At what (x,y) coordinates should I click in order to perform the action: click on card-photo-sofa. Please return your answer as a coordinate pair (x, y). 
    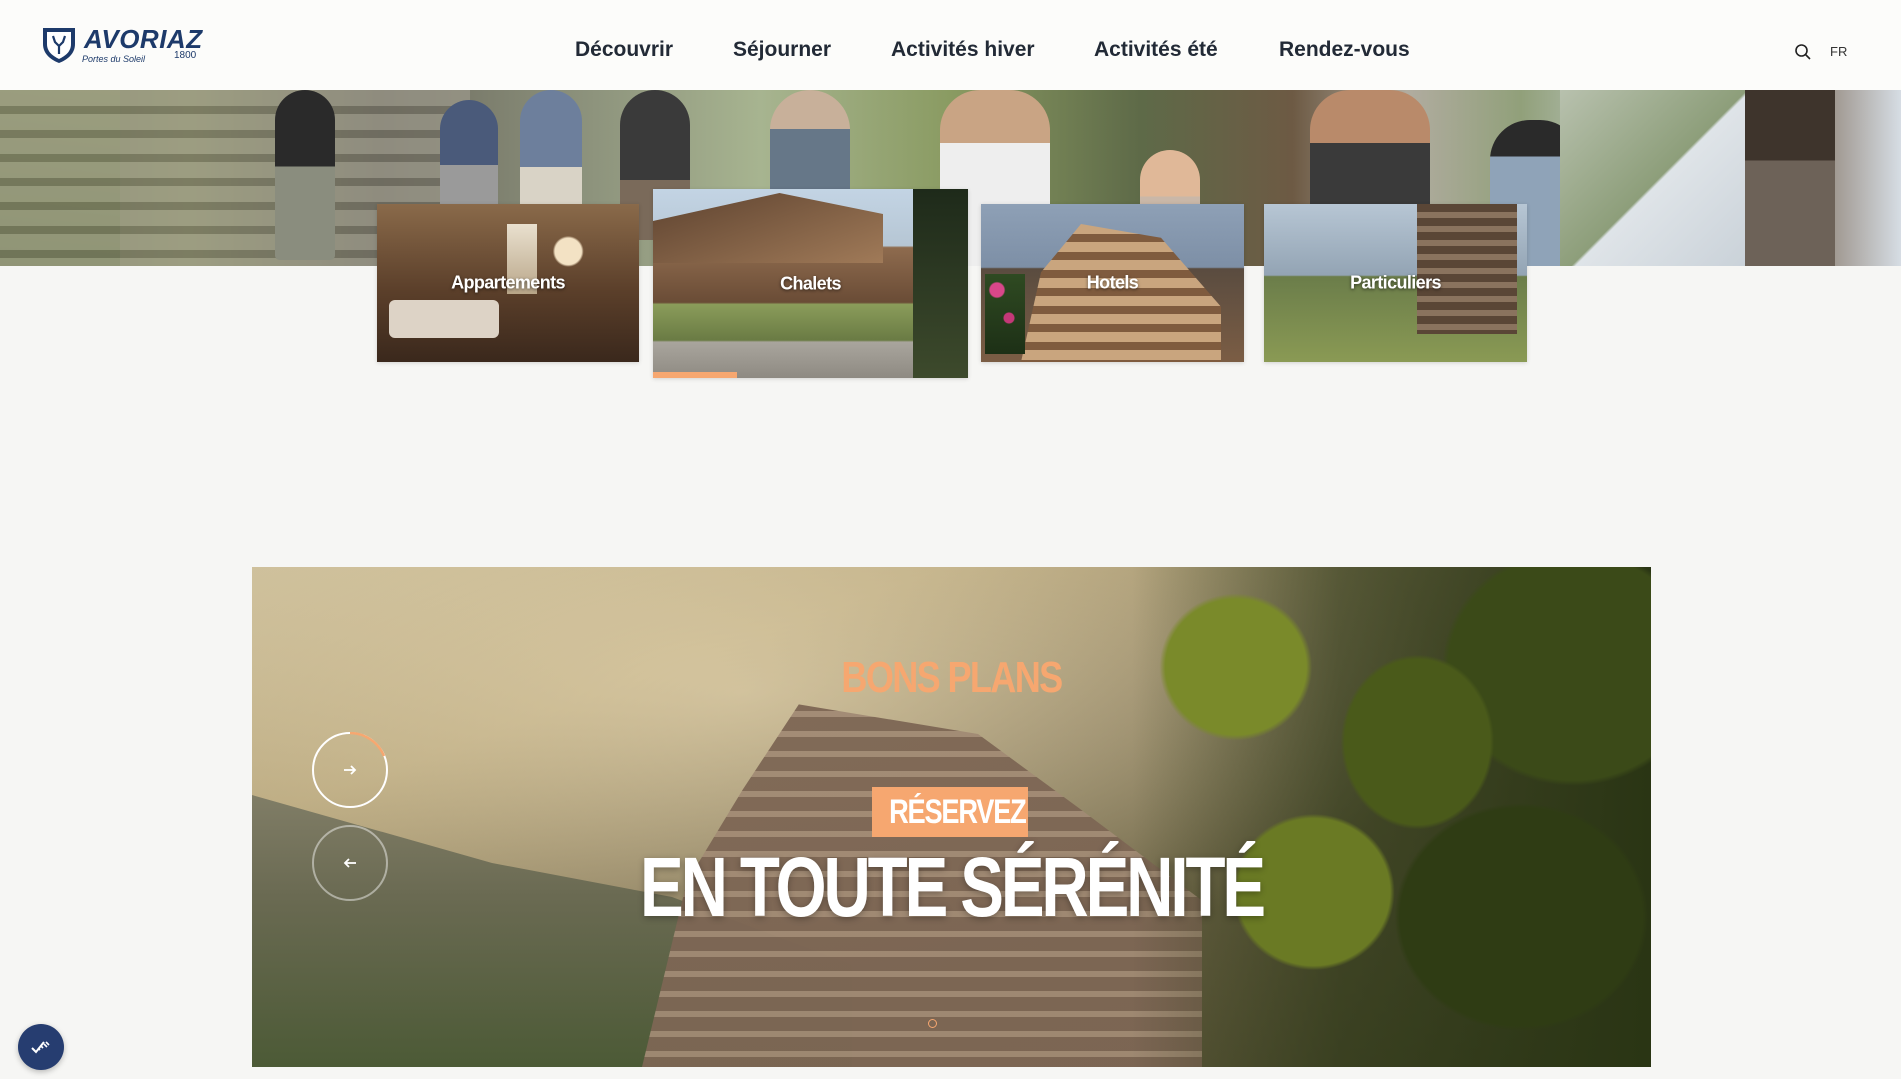
    Looking at the image, I should click on (444, 319).